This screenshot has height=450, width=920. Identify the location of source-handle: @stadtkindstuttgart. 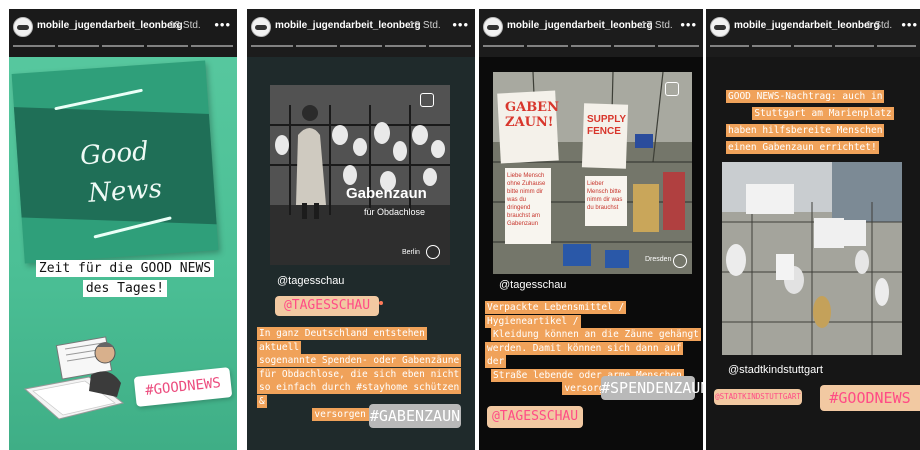
(775, 370).